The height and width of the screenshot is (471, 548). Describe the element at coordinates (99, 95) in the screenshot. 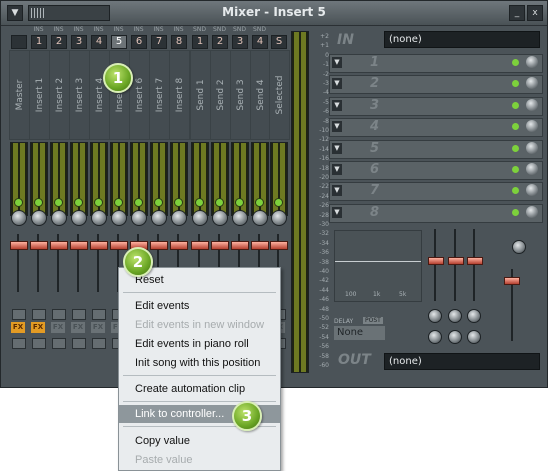

I see `channel-label: Insert 4` at that location.